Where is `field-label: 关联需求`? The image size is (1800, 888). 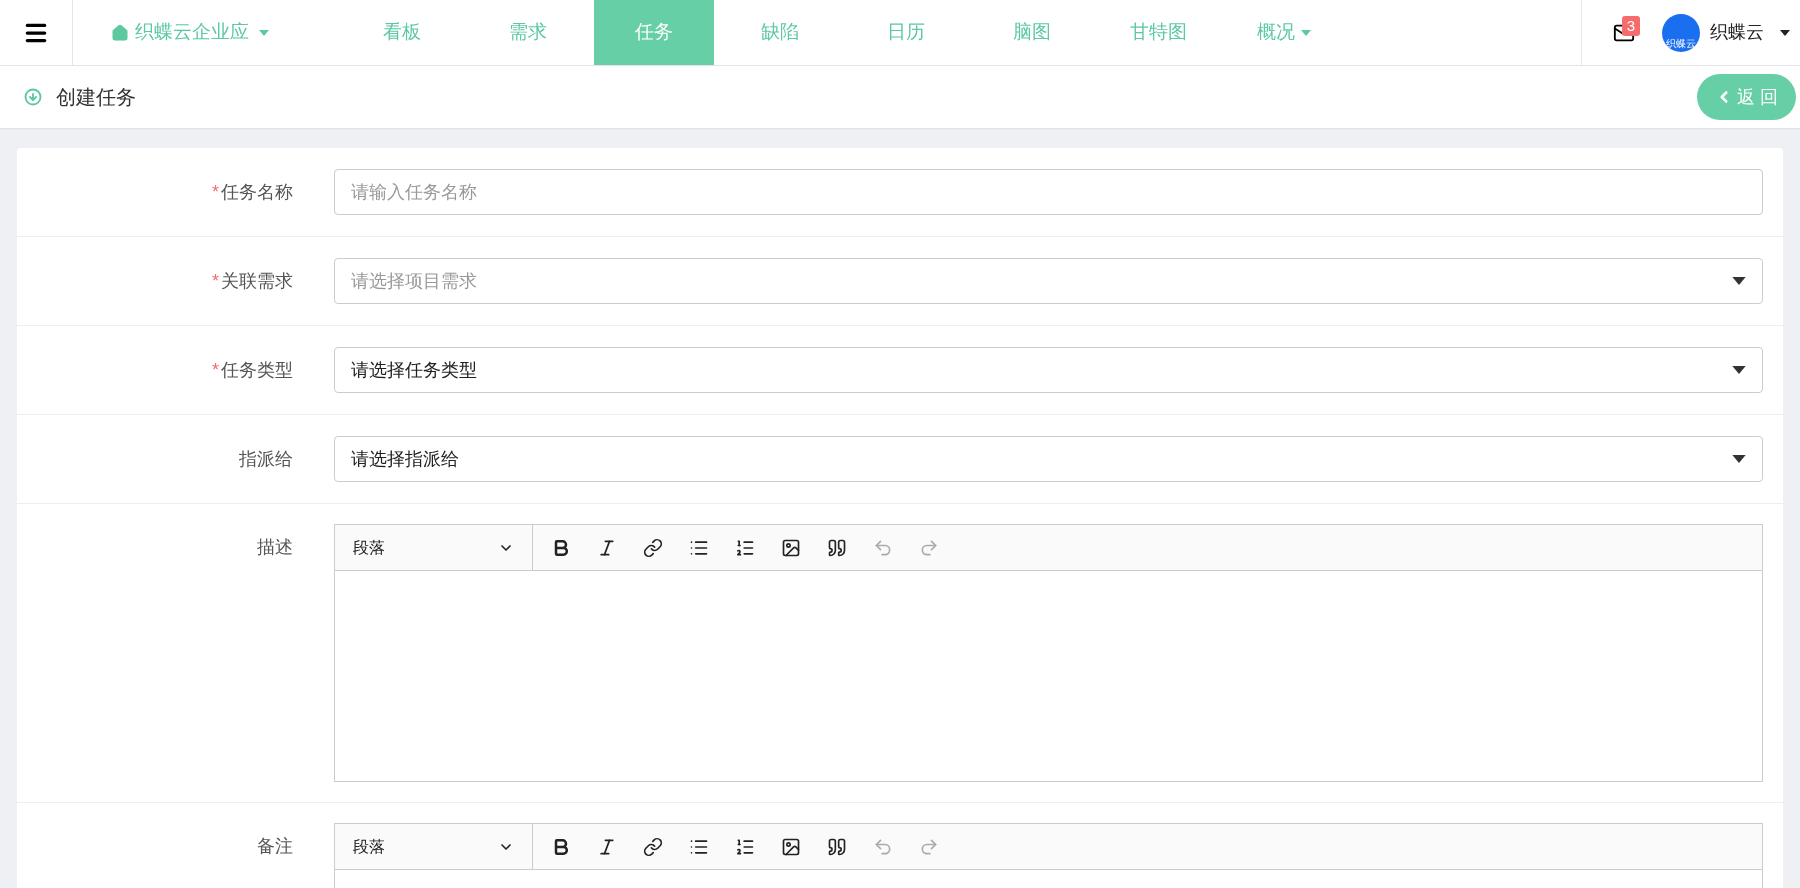
field-label: 关联需求 is located at coordinates (257, 281).